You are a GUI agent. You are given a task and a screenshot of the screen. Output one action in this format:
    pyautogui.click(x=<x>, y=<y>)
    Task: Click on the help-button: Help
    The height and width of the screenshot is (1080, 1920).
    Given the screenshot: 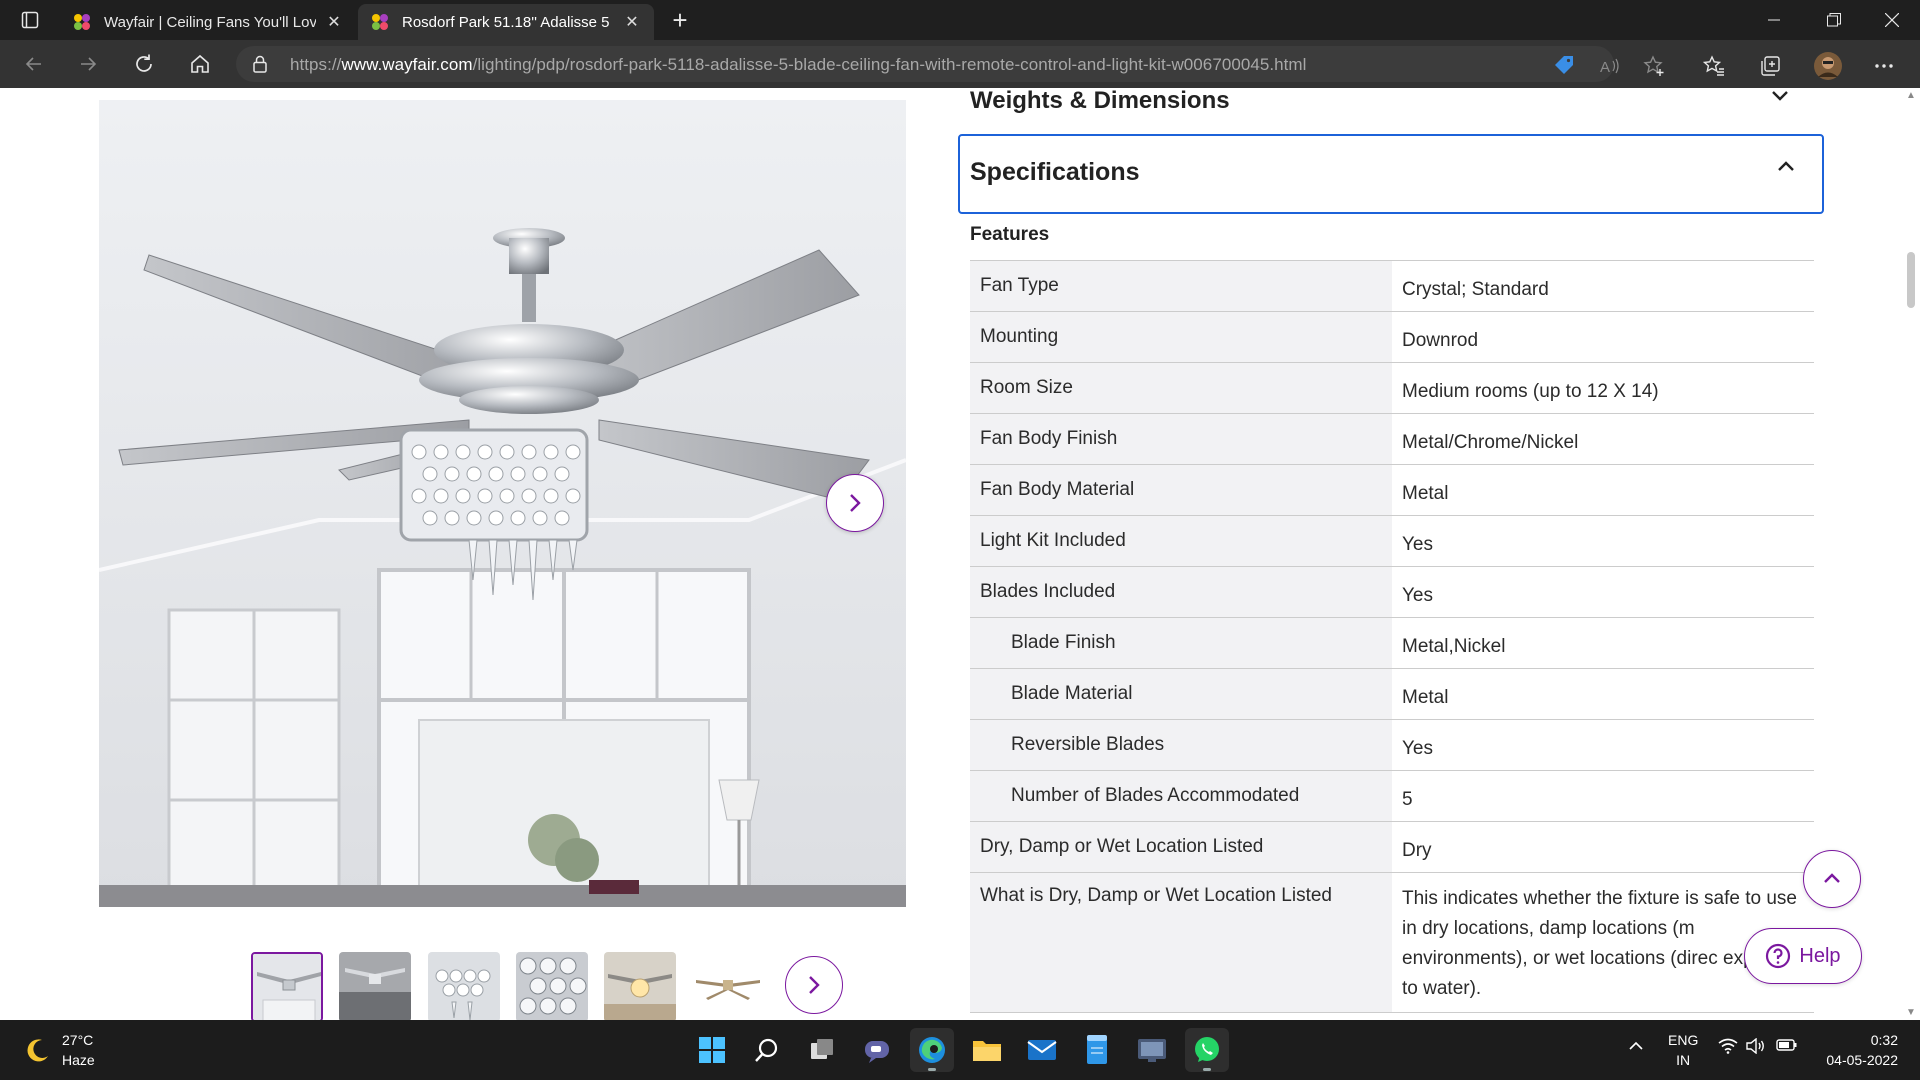 What is the action you would take?
    pyautogui.click(x=1803, y=956)
    